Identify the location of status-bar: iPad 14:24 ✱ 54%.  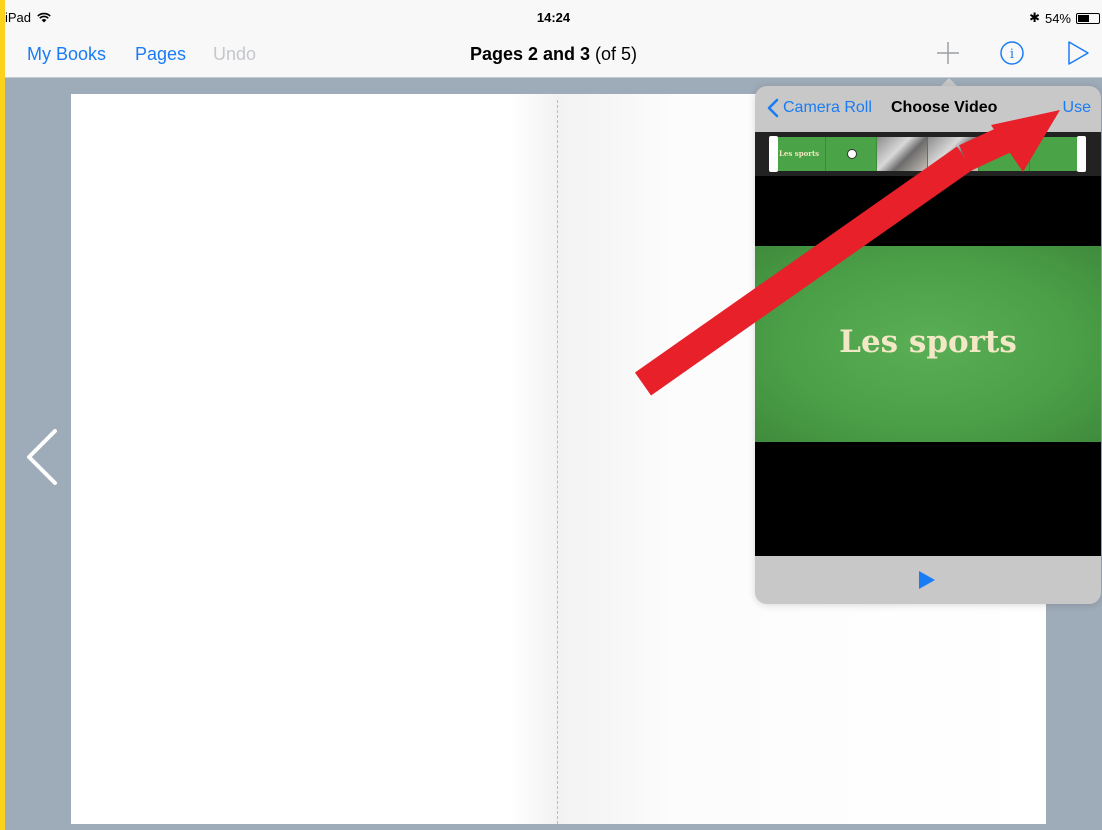
(553, 18).